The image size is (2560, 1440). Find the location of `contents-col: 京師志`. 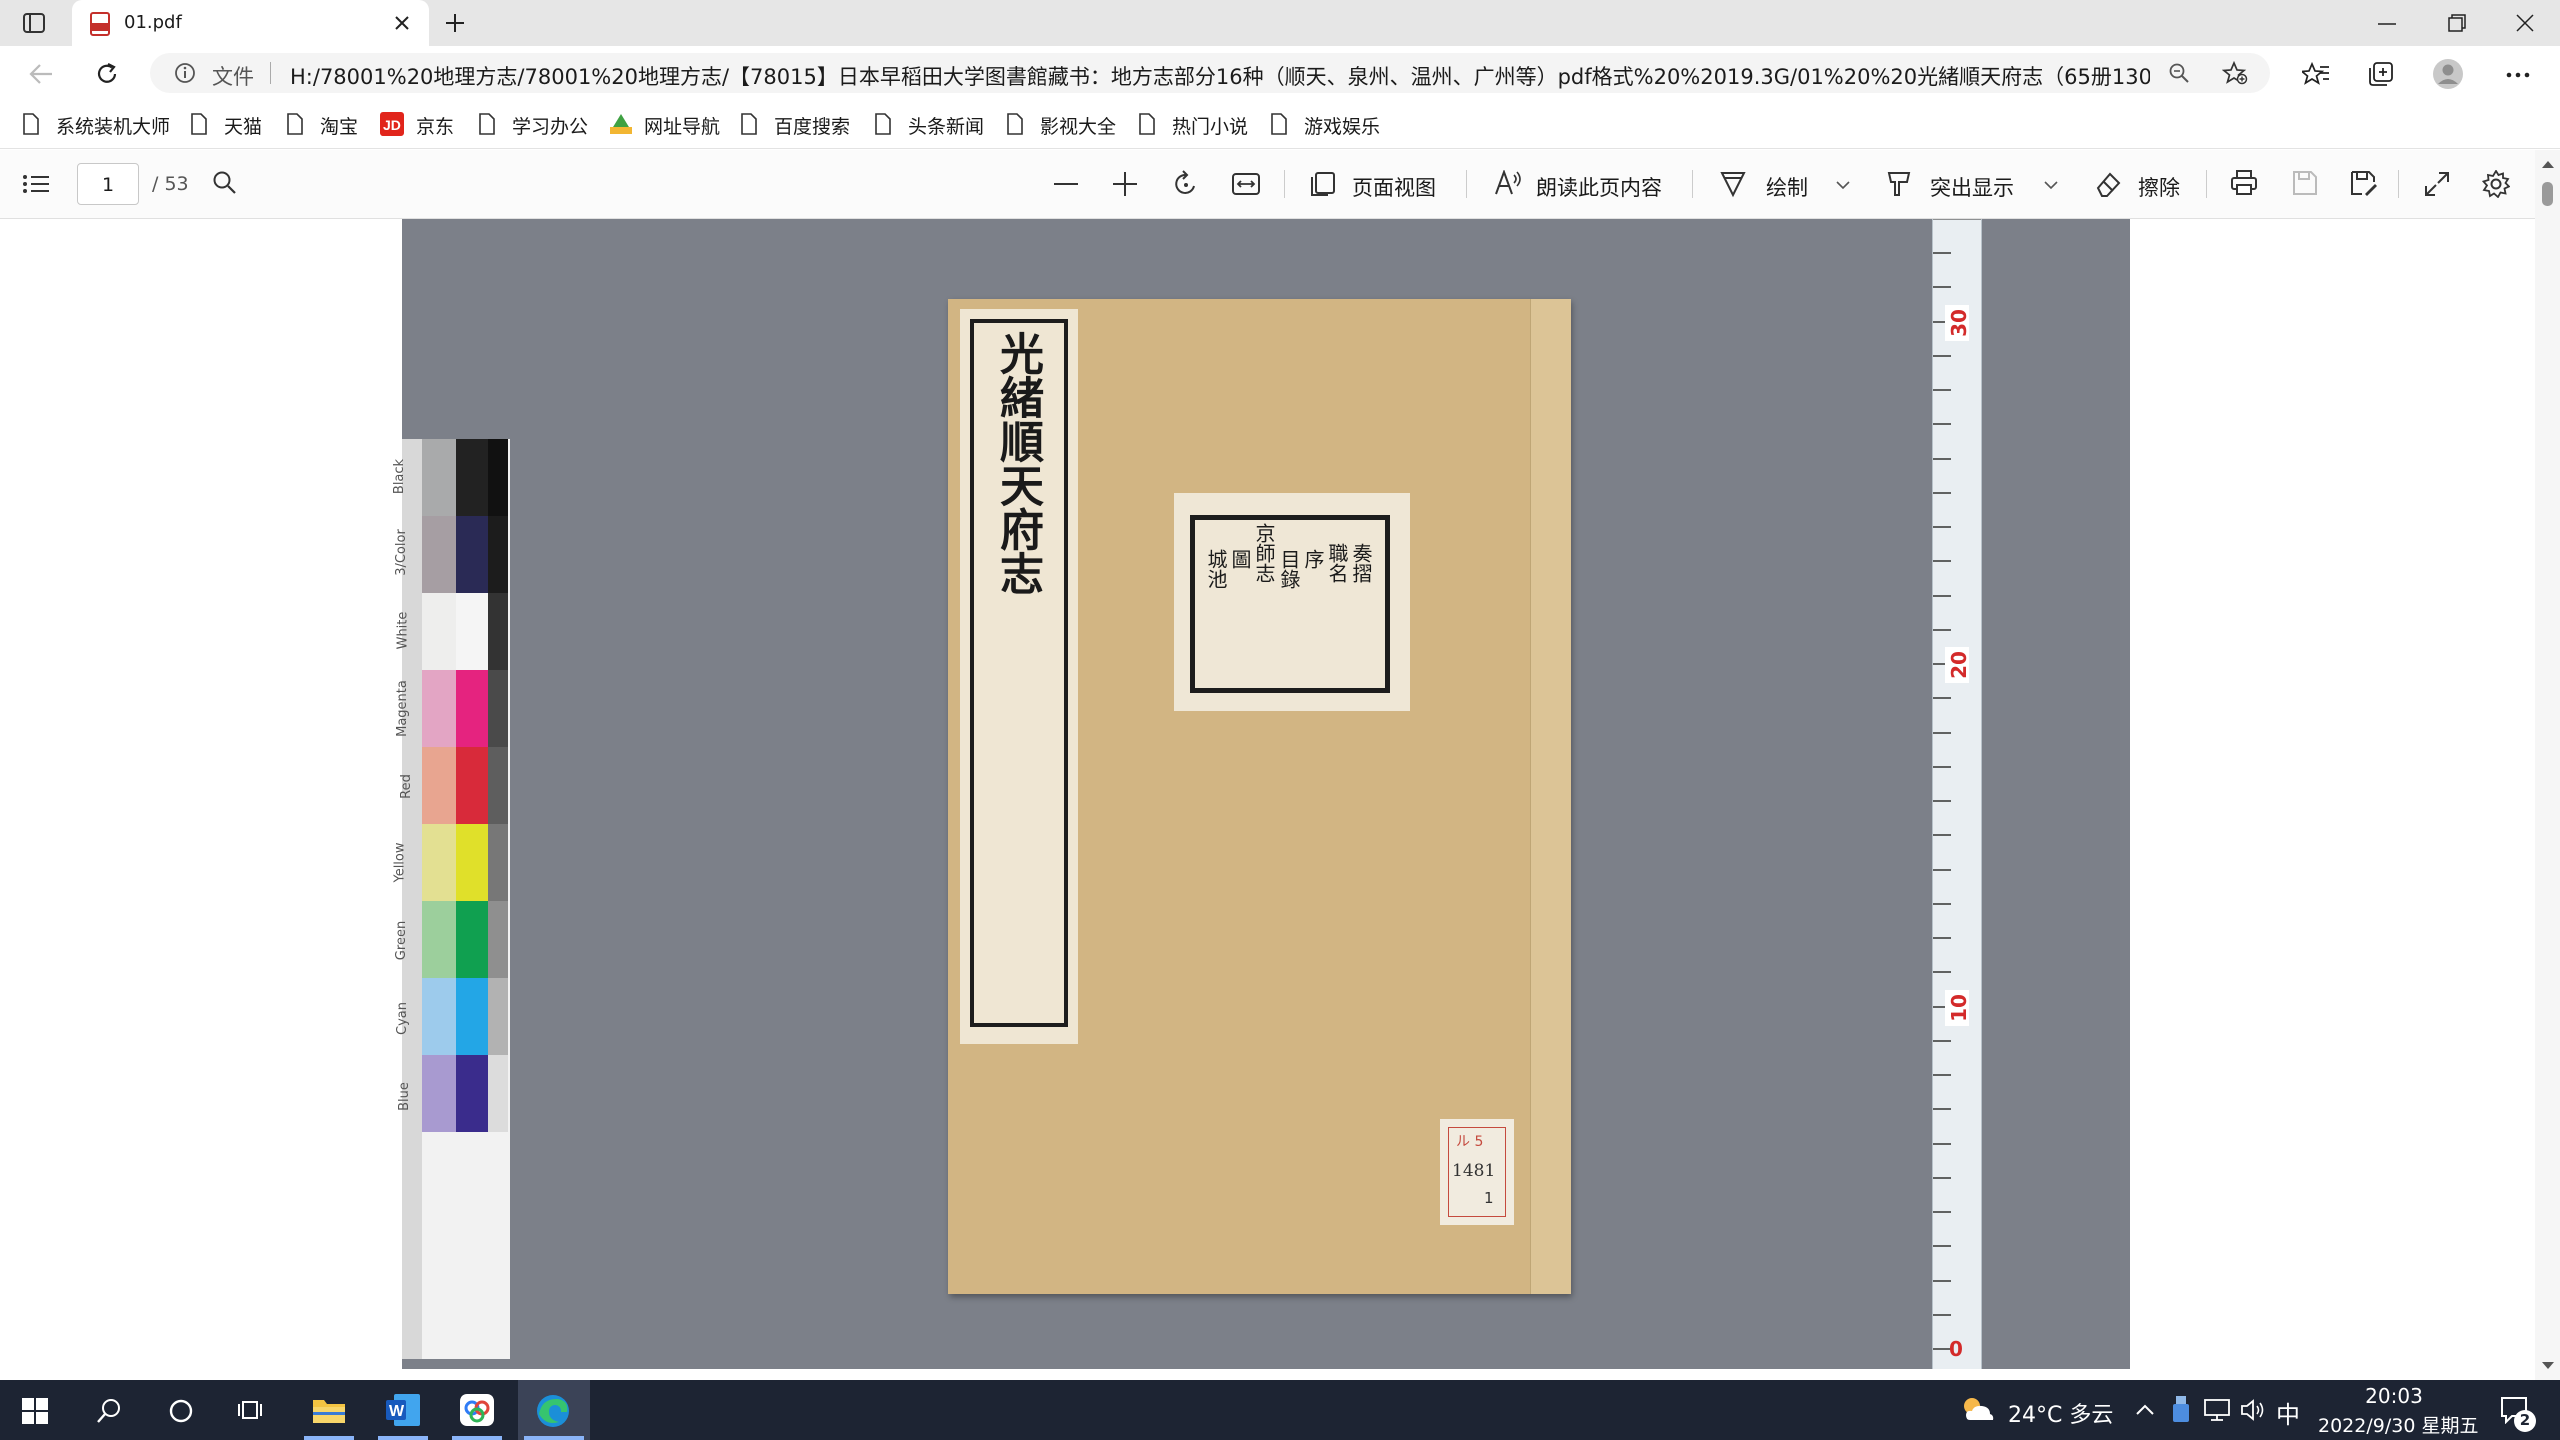

contents-col: 京師志 is located at coordinates (1264, 553).